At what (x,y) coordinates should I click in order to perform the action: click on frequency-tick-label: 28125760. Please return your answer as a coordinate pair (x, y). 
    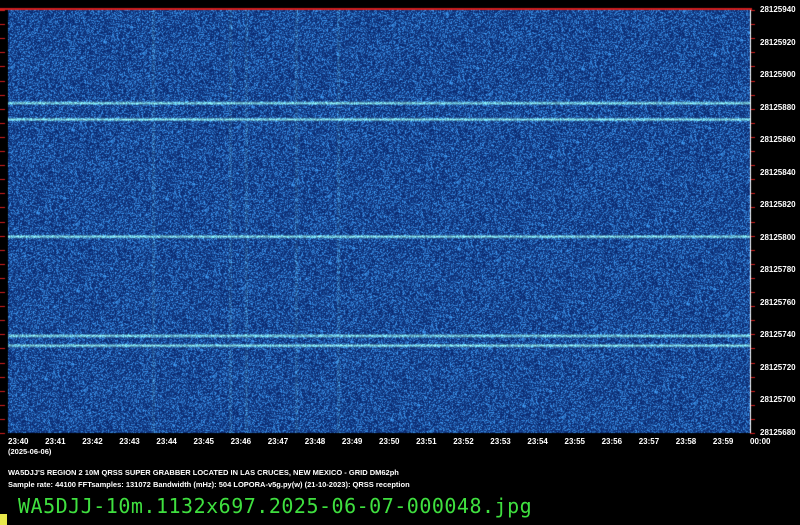
    Looking at the image, I should click on (778, 302).